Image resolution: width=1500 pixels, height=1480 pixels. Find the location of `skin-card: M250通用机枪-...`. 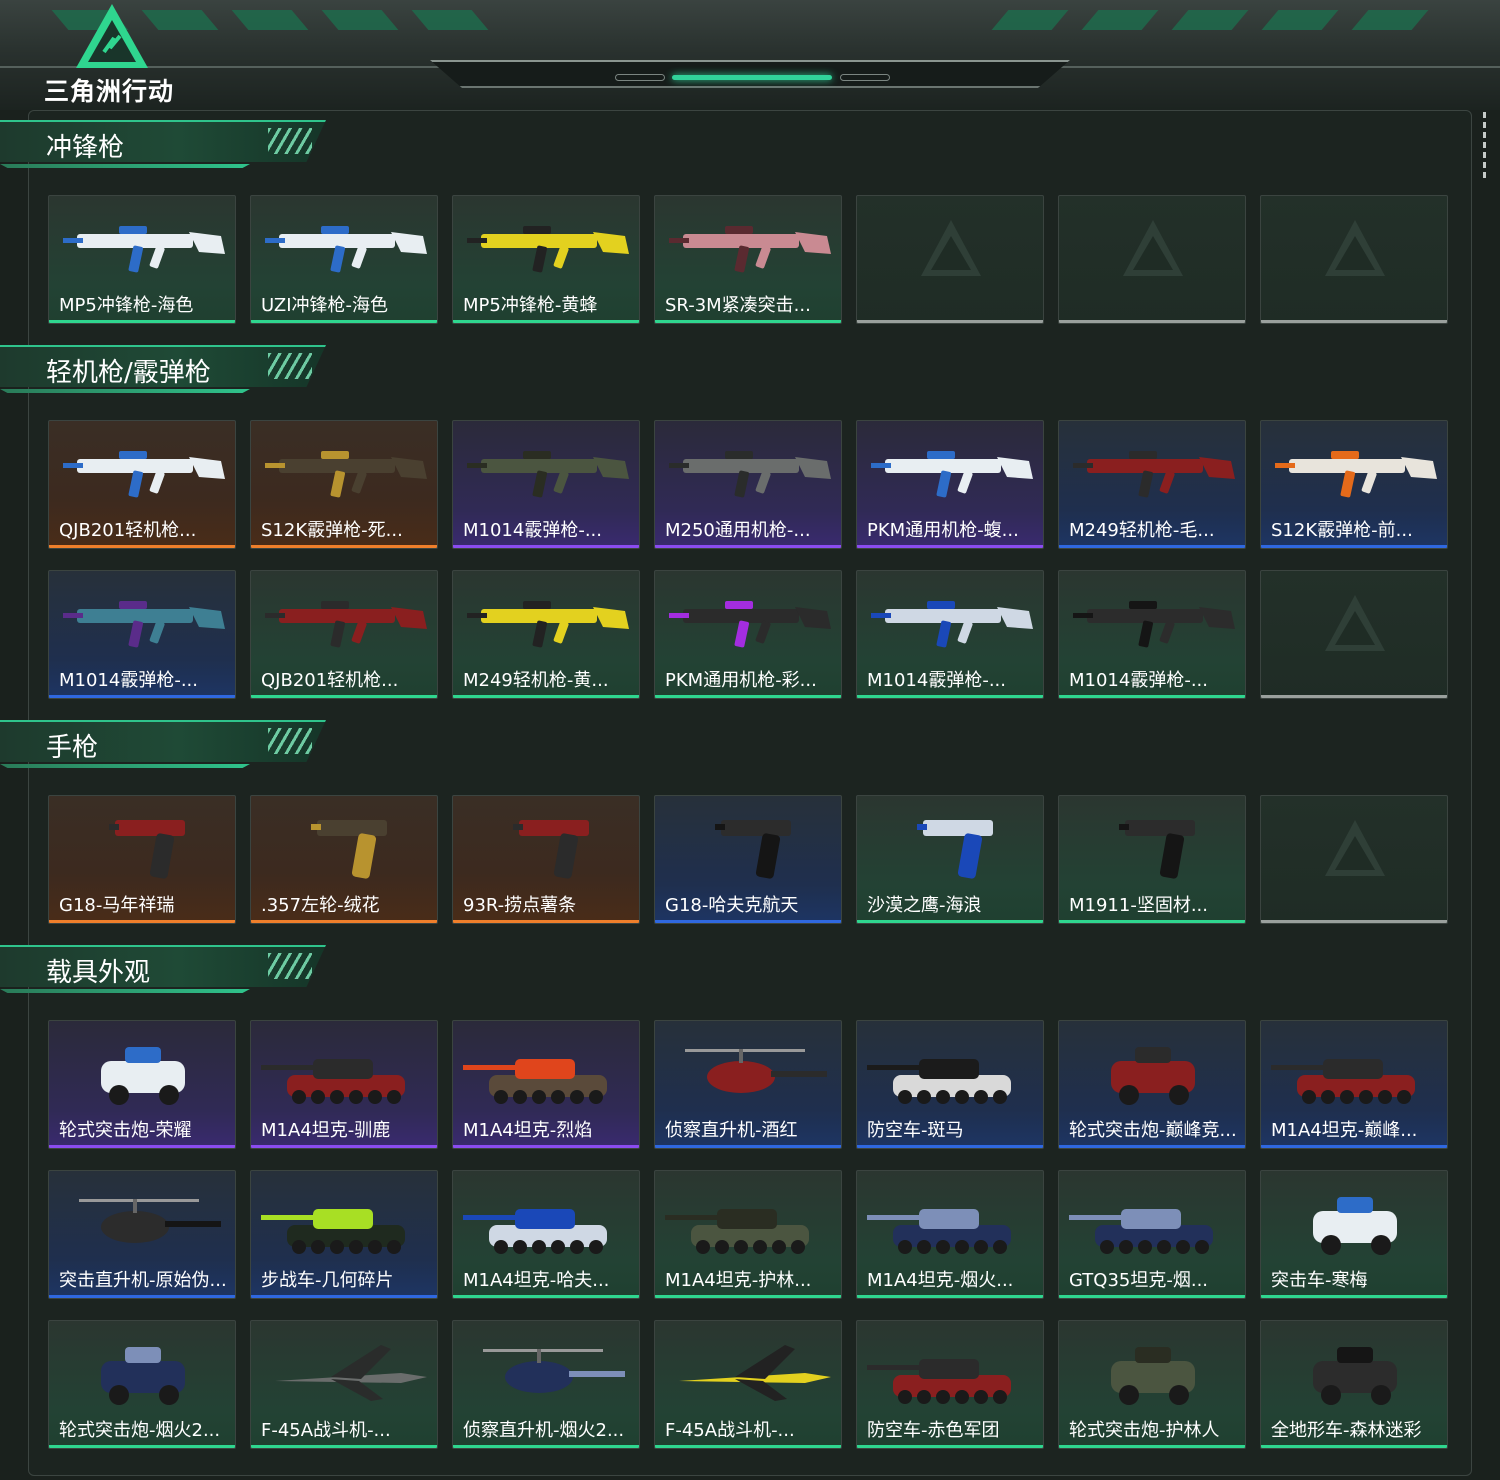

skin-card: M250通用机枪-... is located at coordinates (748, 484).